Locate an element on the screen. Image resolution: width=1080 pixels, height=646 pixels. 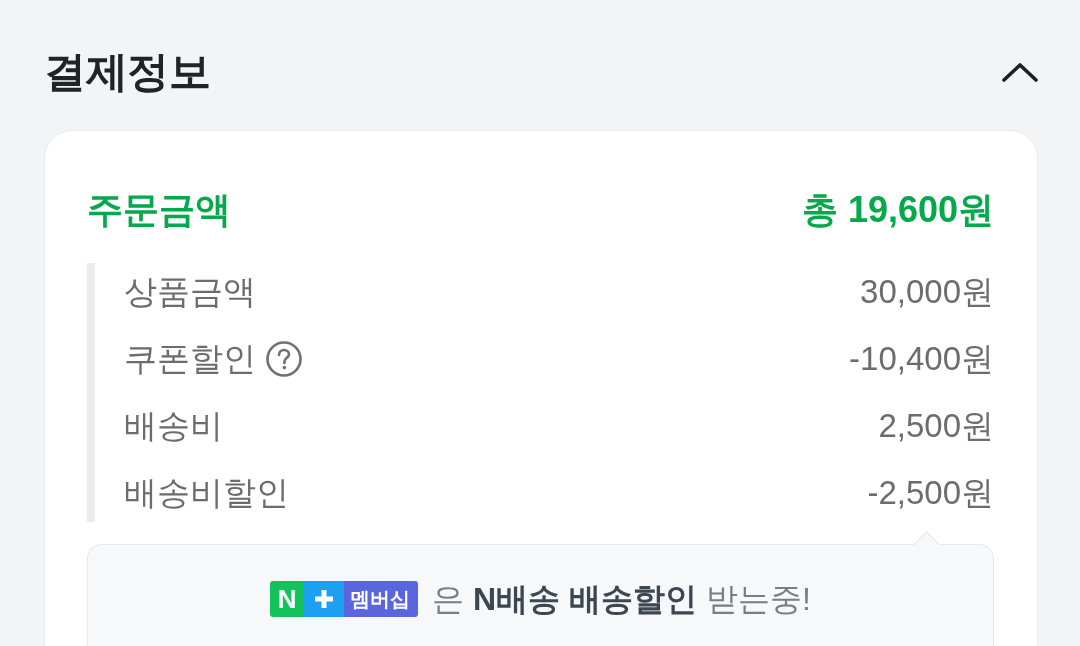
line-item-amount: -10,400원 is located at coordinates (921, 359).